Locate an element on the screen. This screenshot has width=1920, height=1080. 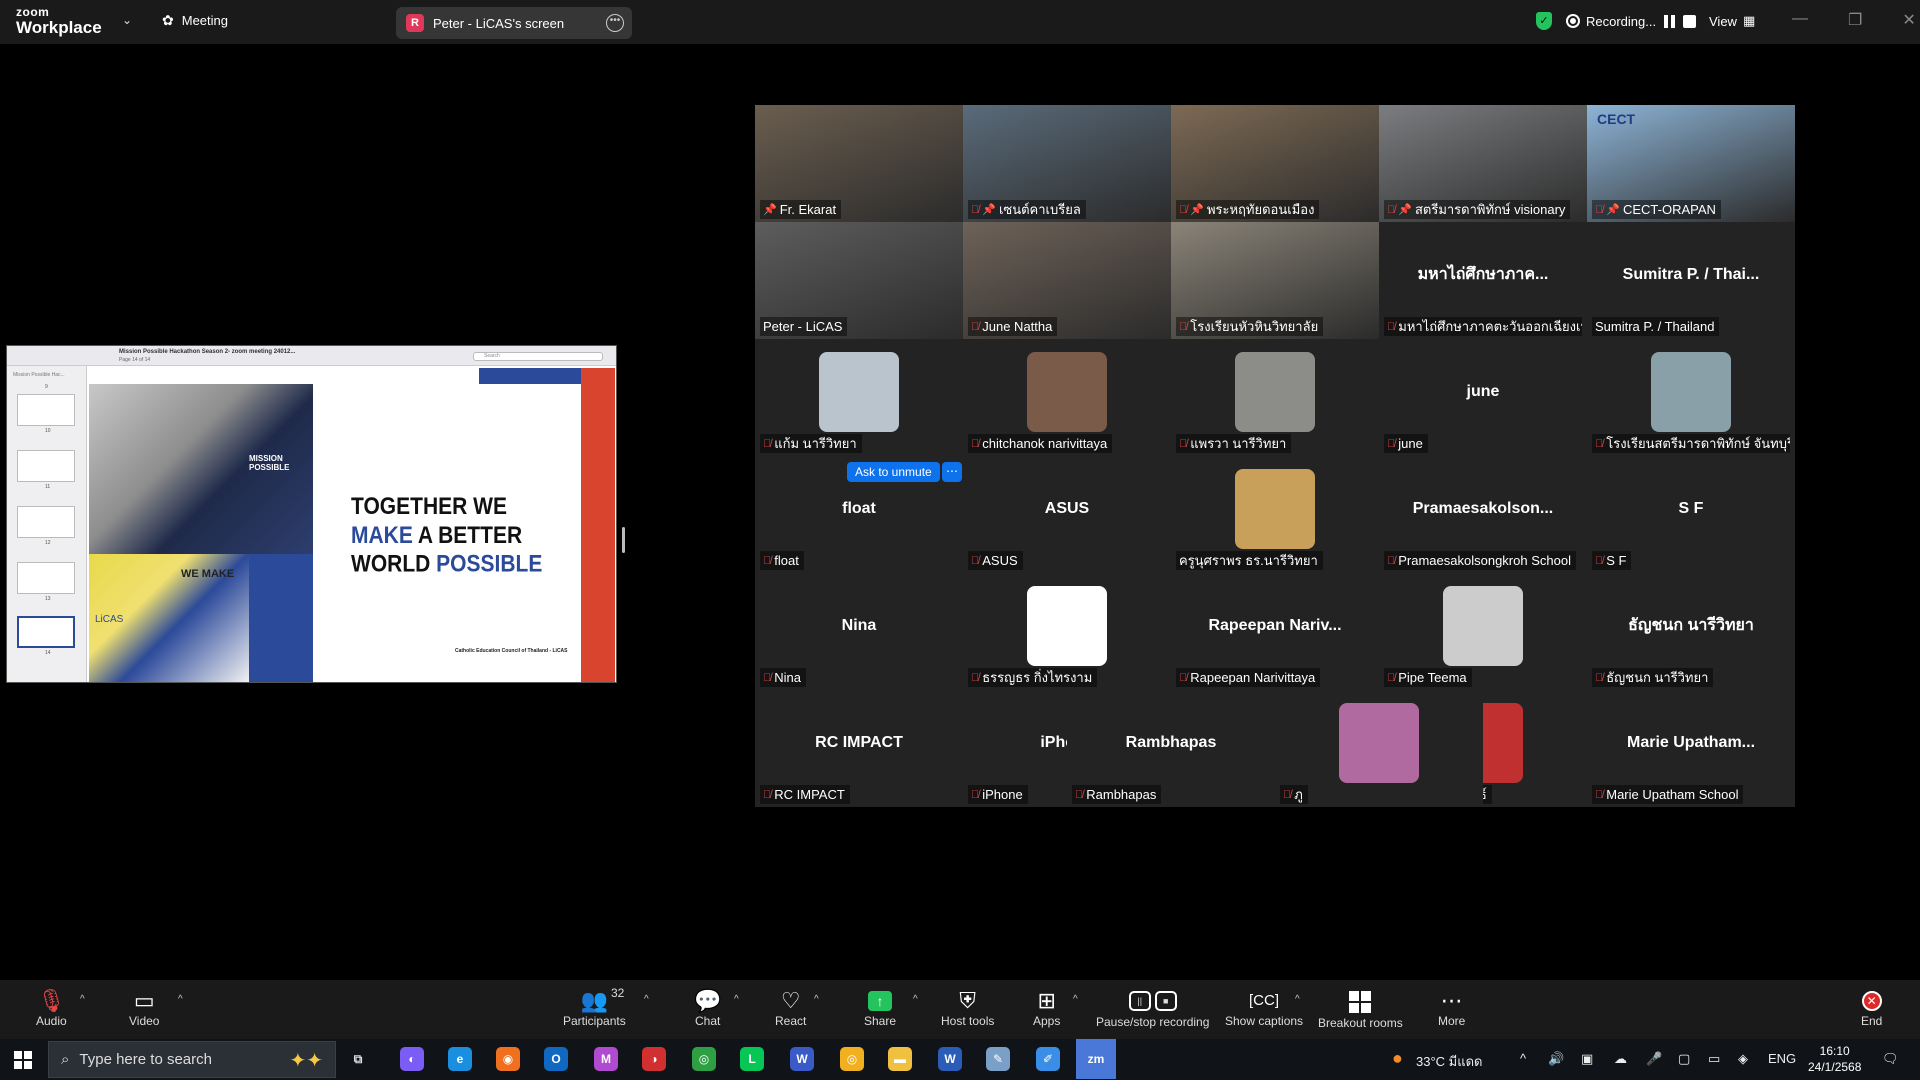
participants-button: 👥 32 Participants is located at coordinates (594, 1007).